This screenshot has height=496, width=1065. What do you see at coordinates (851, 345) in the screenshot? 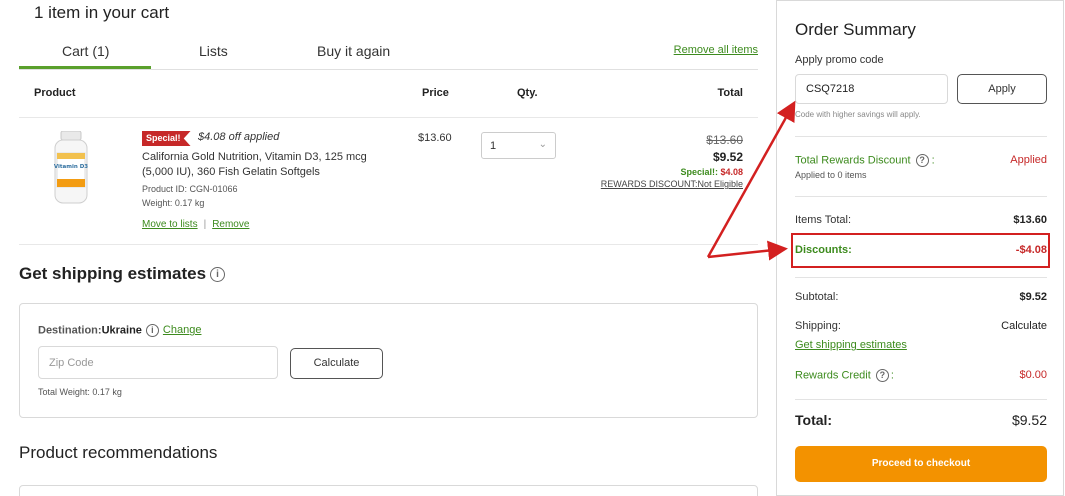
I see `get-shipping-estimates-link: Get shipping estimates` at bounding box center [851, 345].